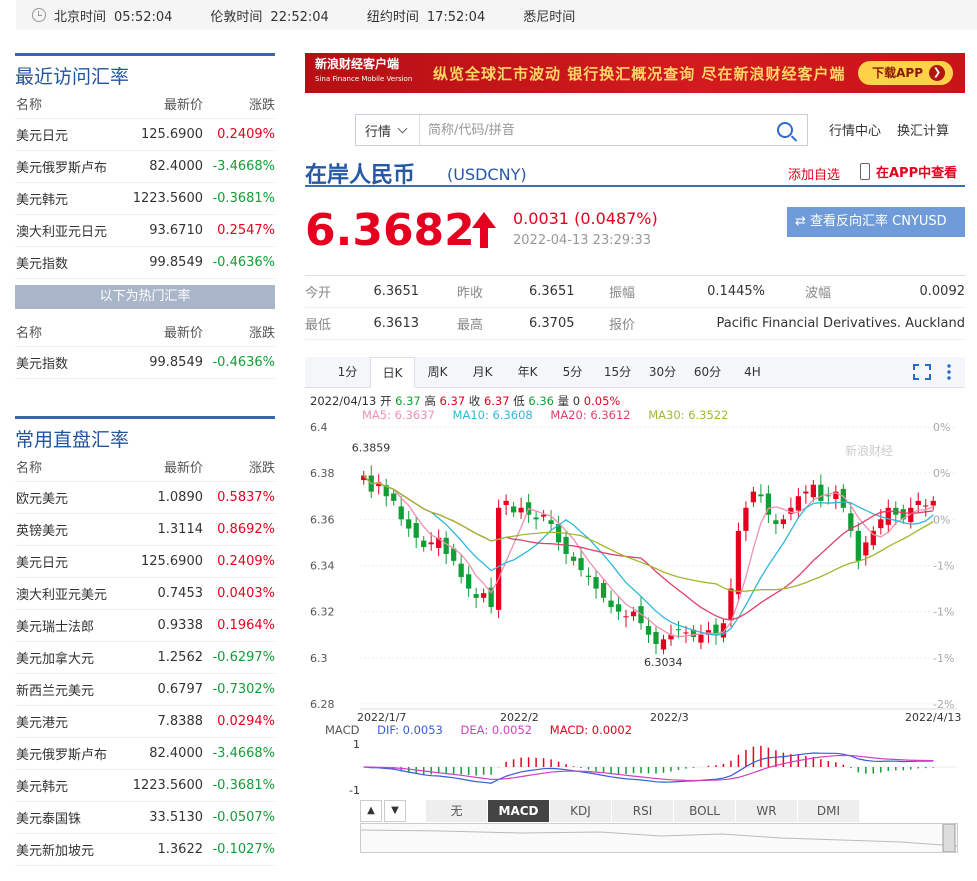 This screenshot has height=881, width=977. Describe the element at coordinates (145, 594) in the screenshot. I see `table-row: 澳大利亚元美元 0.7453 0.0403%` at that location.